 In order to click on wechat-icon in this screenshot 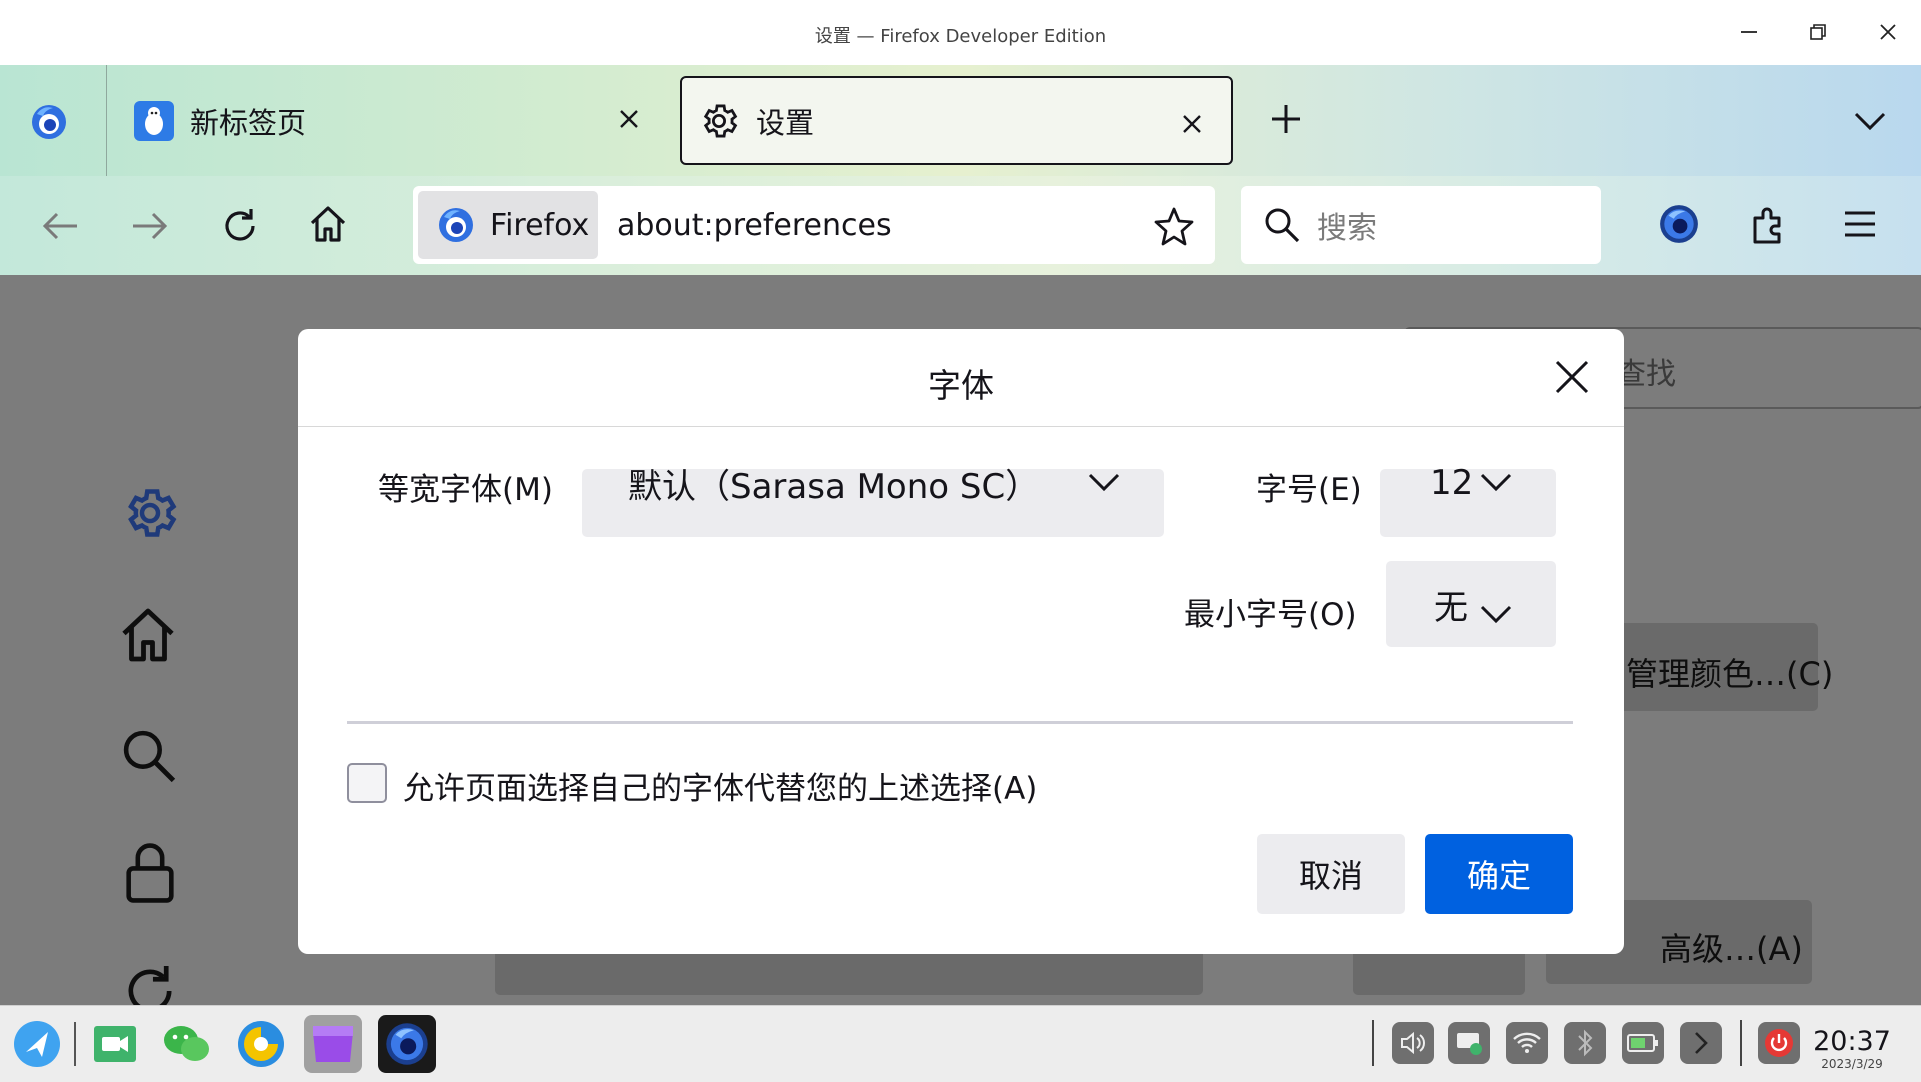, I will do `click(187, 1044)`.